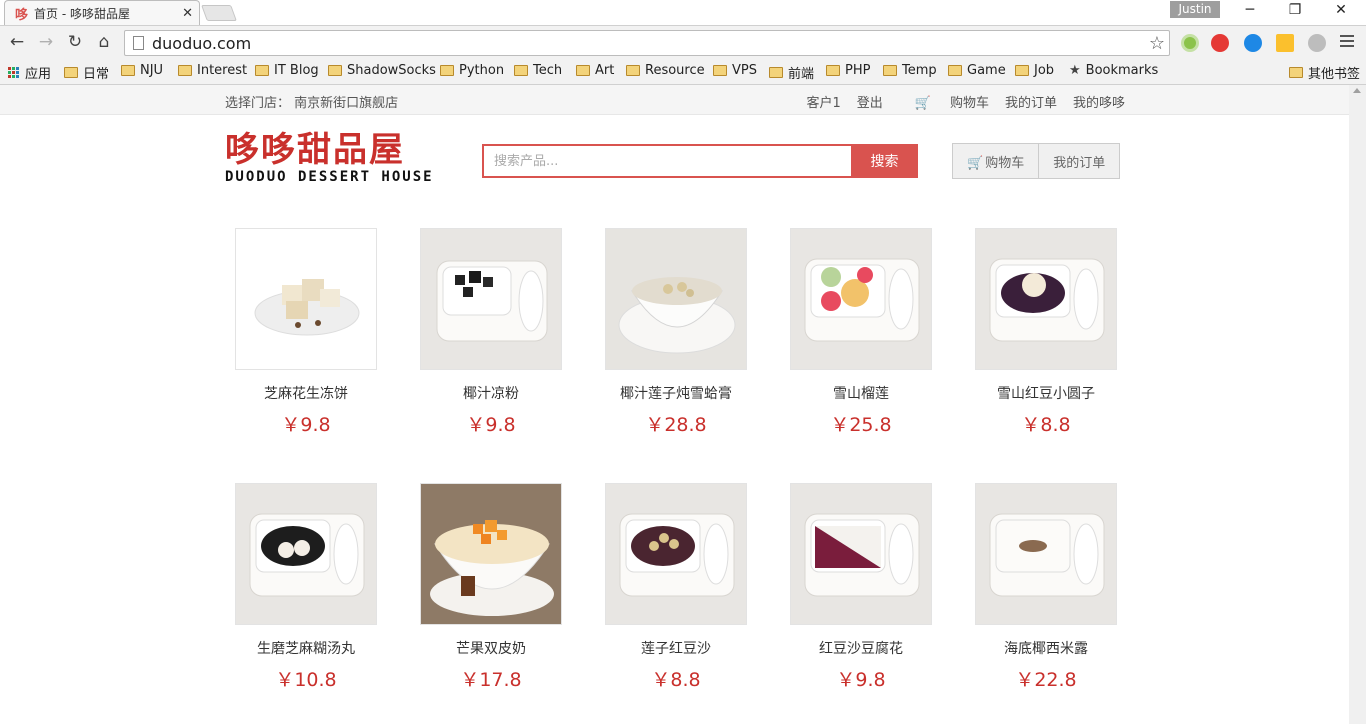 Image resolution: width=1366 pixels, height=724 pixels. Describe the element at coordinates (86, 72) in the screenshot. I see `bookmark-folder: 日常` at that location.